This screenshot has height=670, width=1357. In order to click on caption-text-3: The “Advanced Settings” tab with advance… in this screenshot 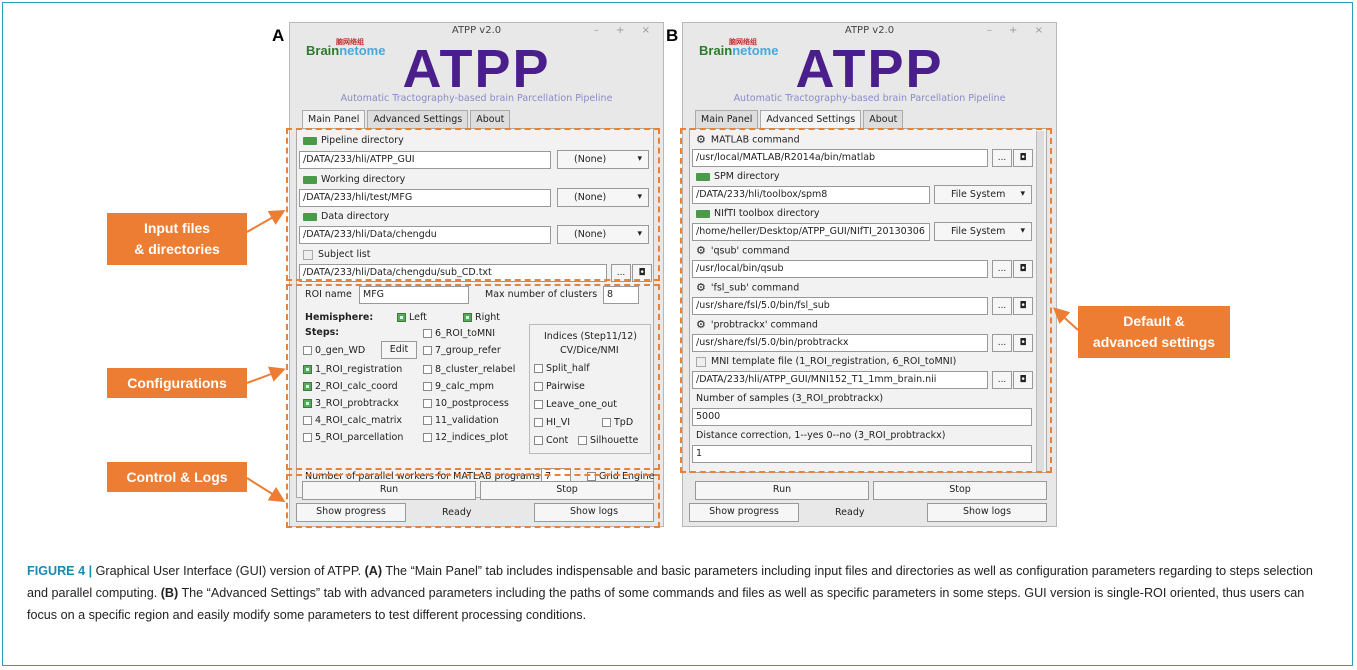, I will do `click(666, 604)`.